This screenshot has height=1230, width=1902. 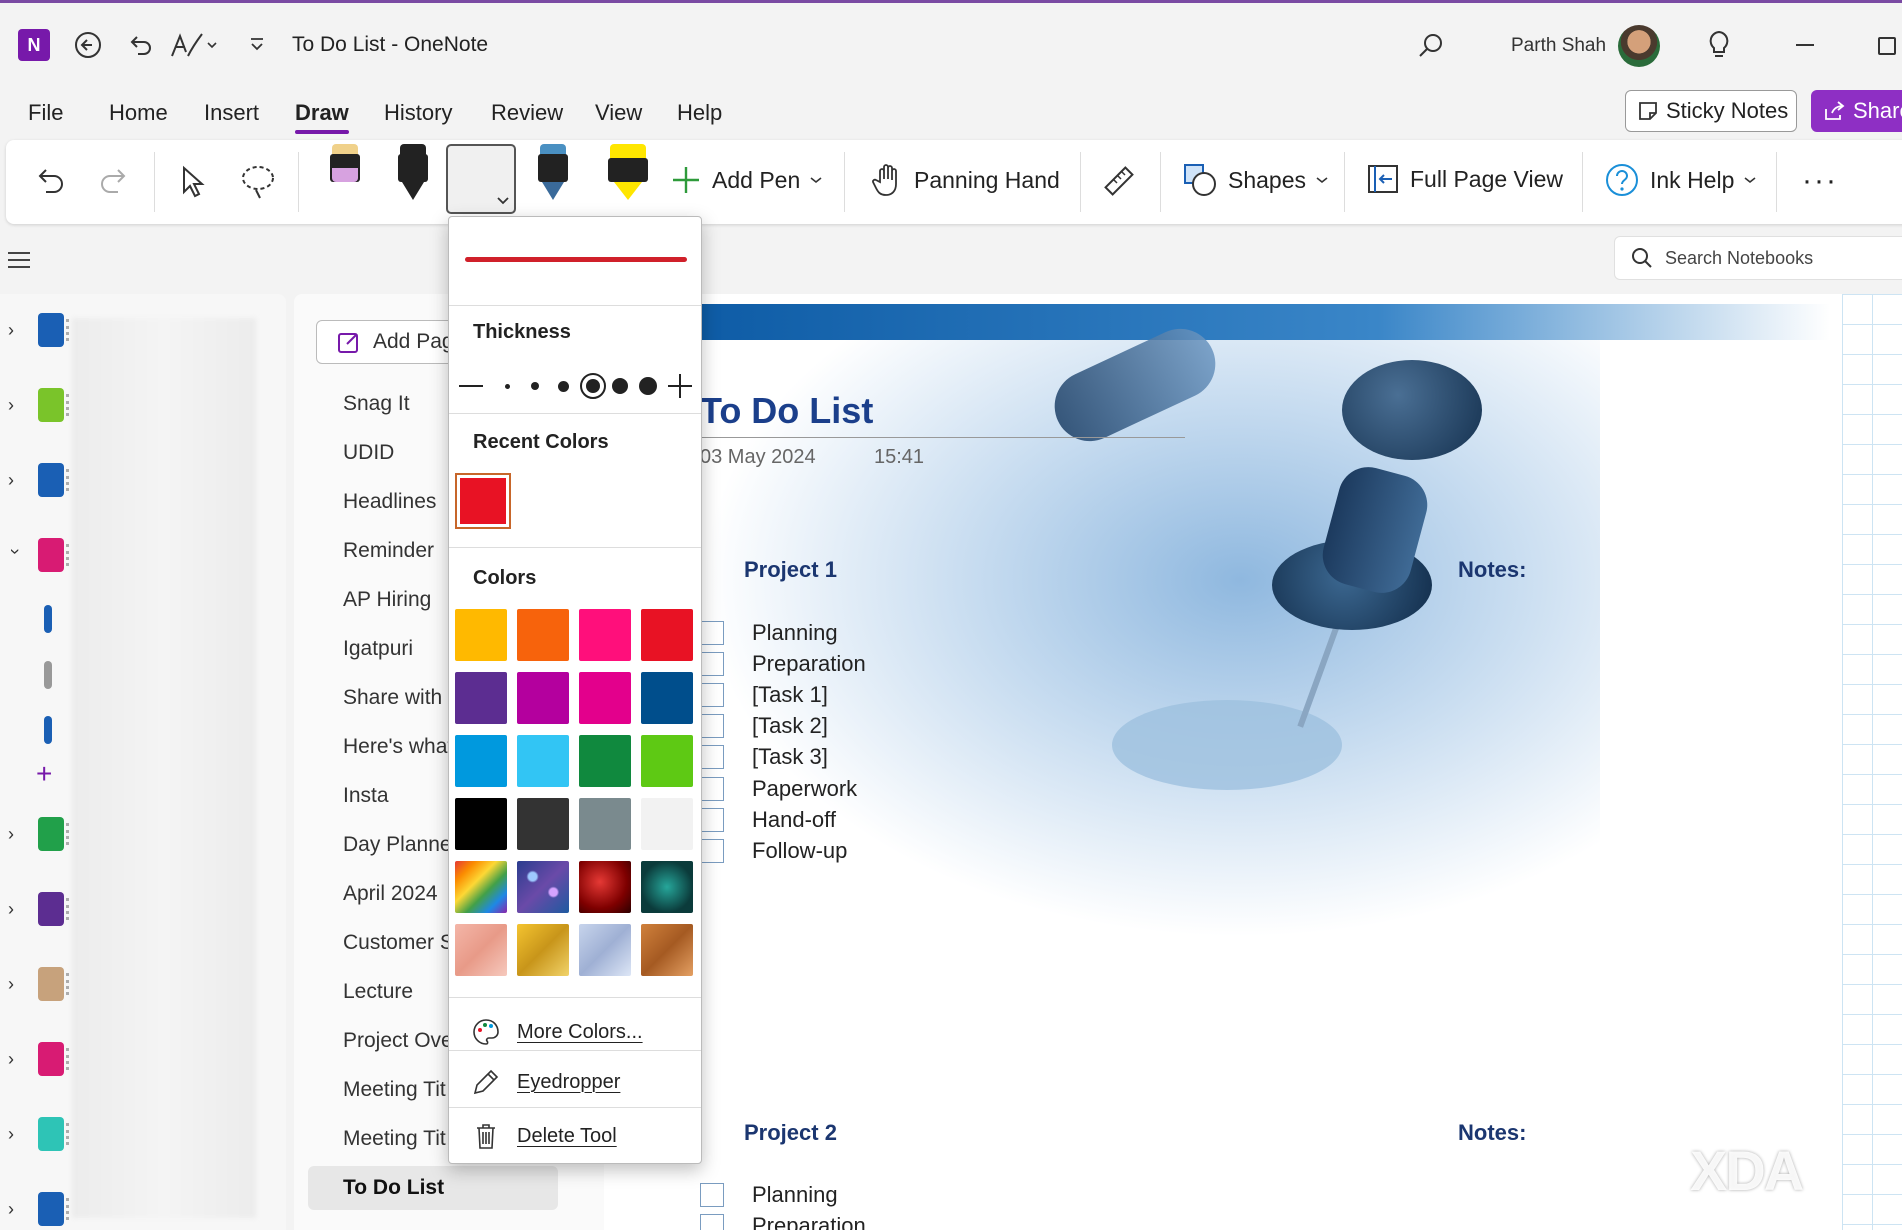 What do you see at coordinates (395, 649) in the screenshot?
I see `page-item: Igatpuri` at bounding box center [395, 649].